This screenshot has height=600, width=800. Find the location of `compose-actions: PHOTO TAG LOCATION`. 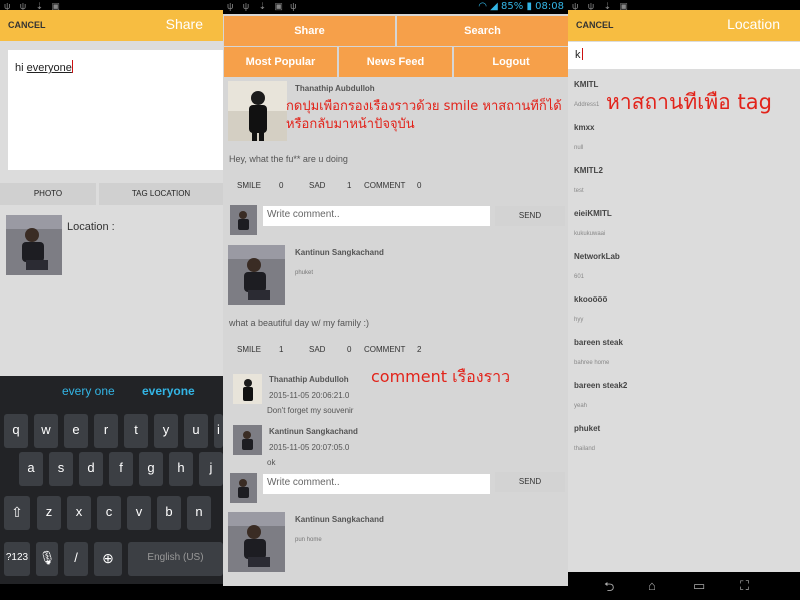

compose-actions: PHOTO TAG LOCATION is located at coordinates (111, 194).